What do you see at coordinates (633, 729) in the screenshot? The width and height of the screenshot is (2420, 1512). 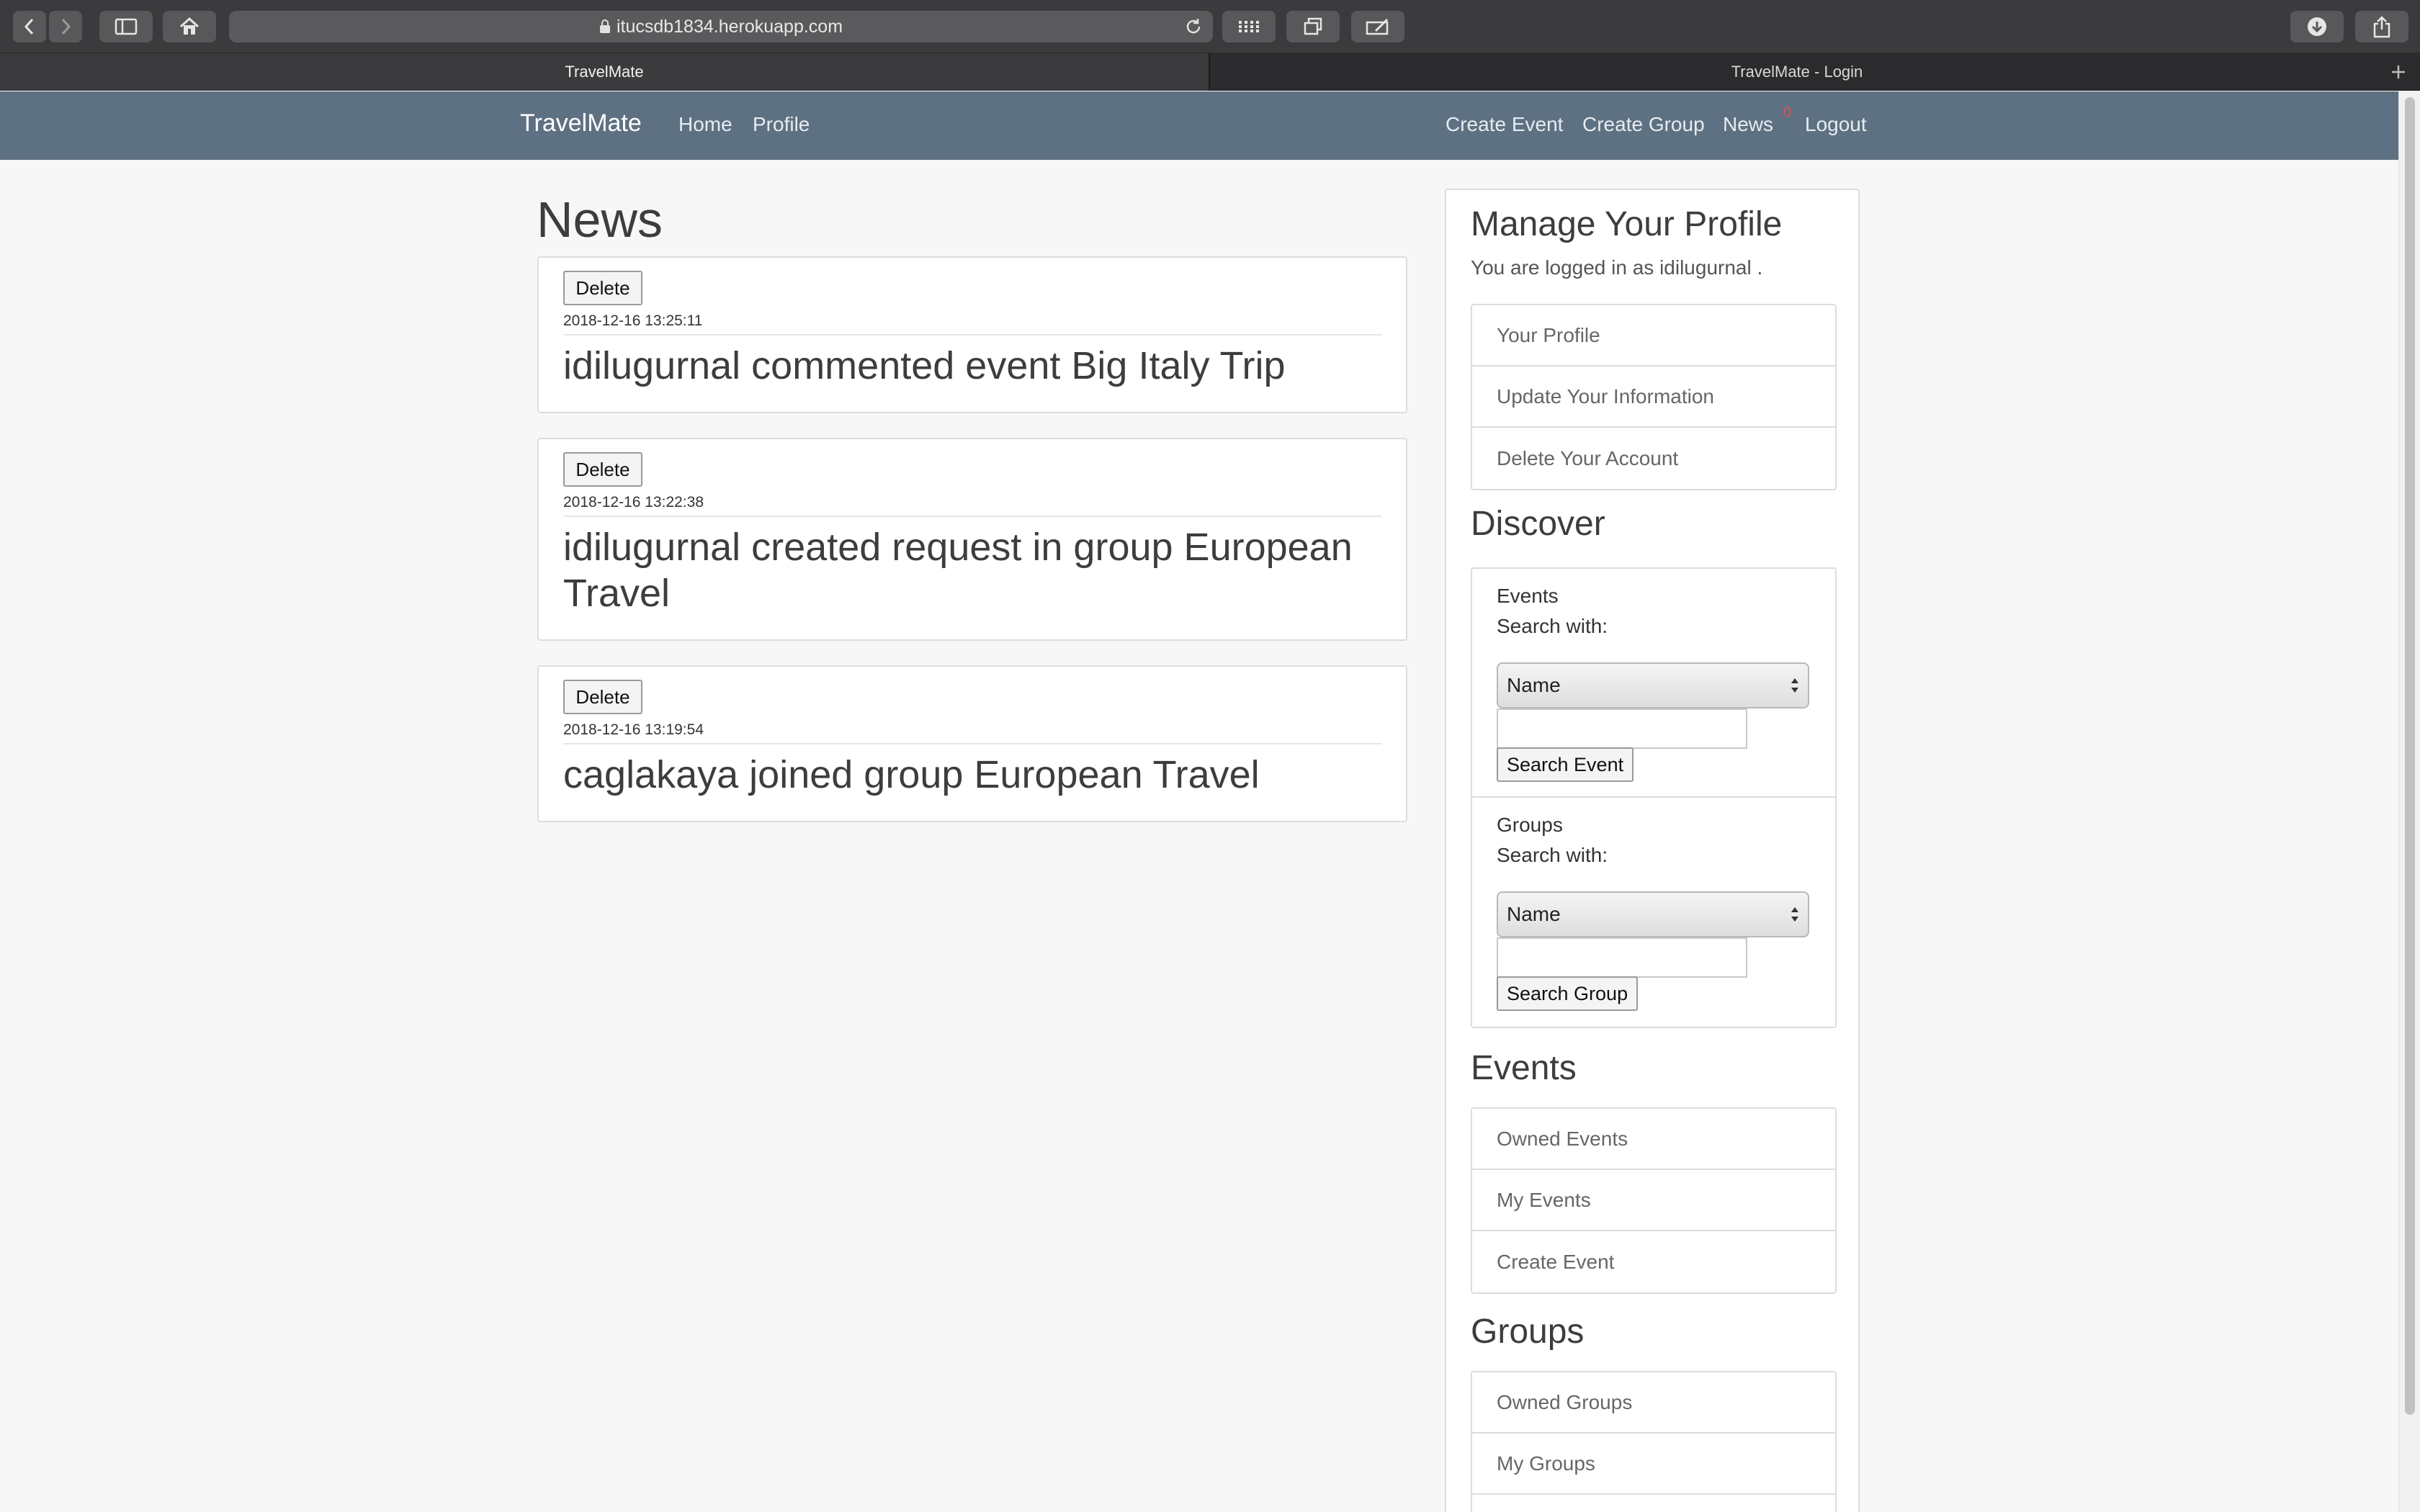 I see `news-timestamp: 2018-12-16 13:19:54` at bounding box center [633, 729].